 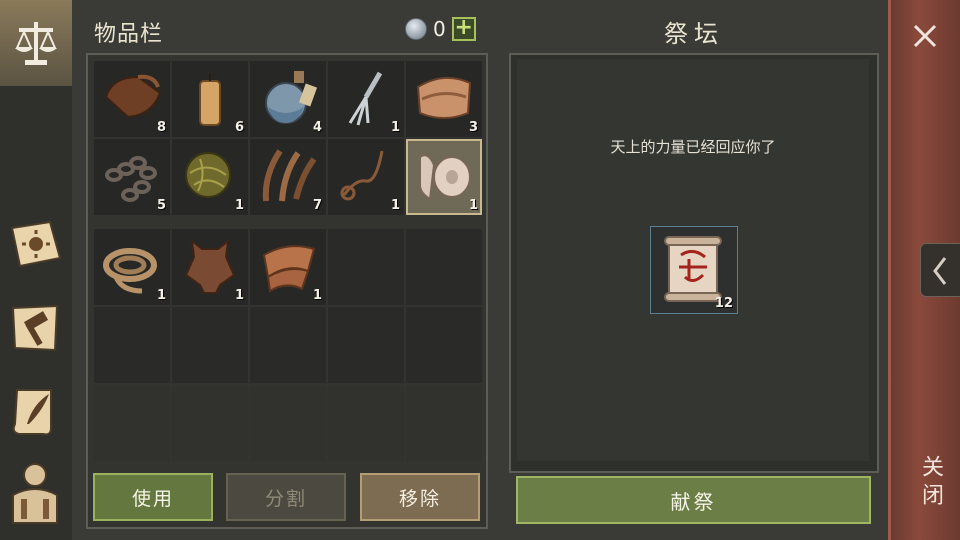 I want to click on fork-trap-icon, so click(x=365, y=98).